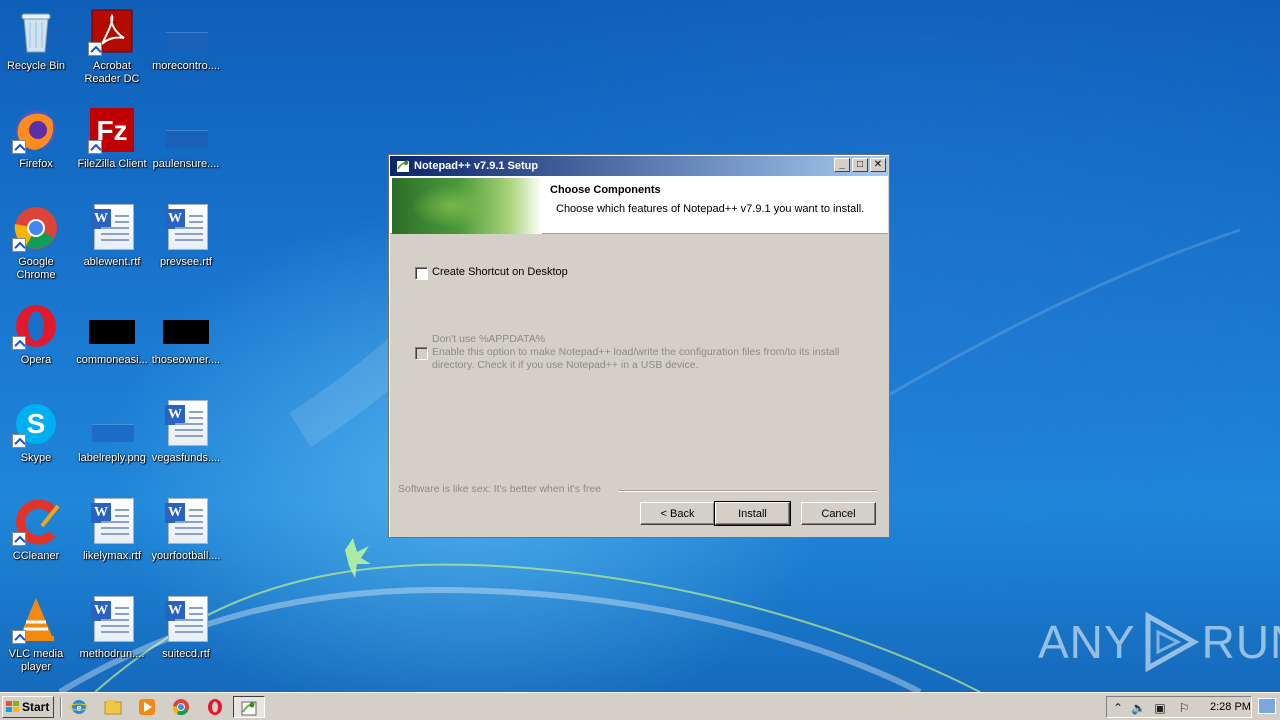  I want to click on internet-explorer-icon: e, so click(79, 707).